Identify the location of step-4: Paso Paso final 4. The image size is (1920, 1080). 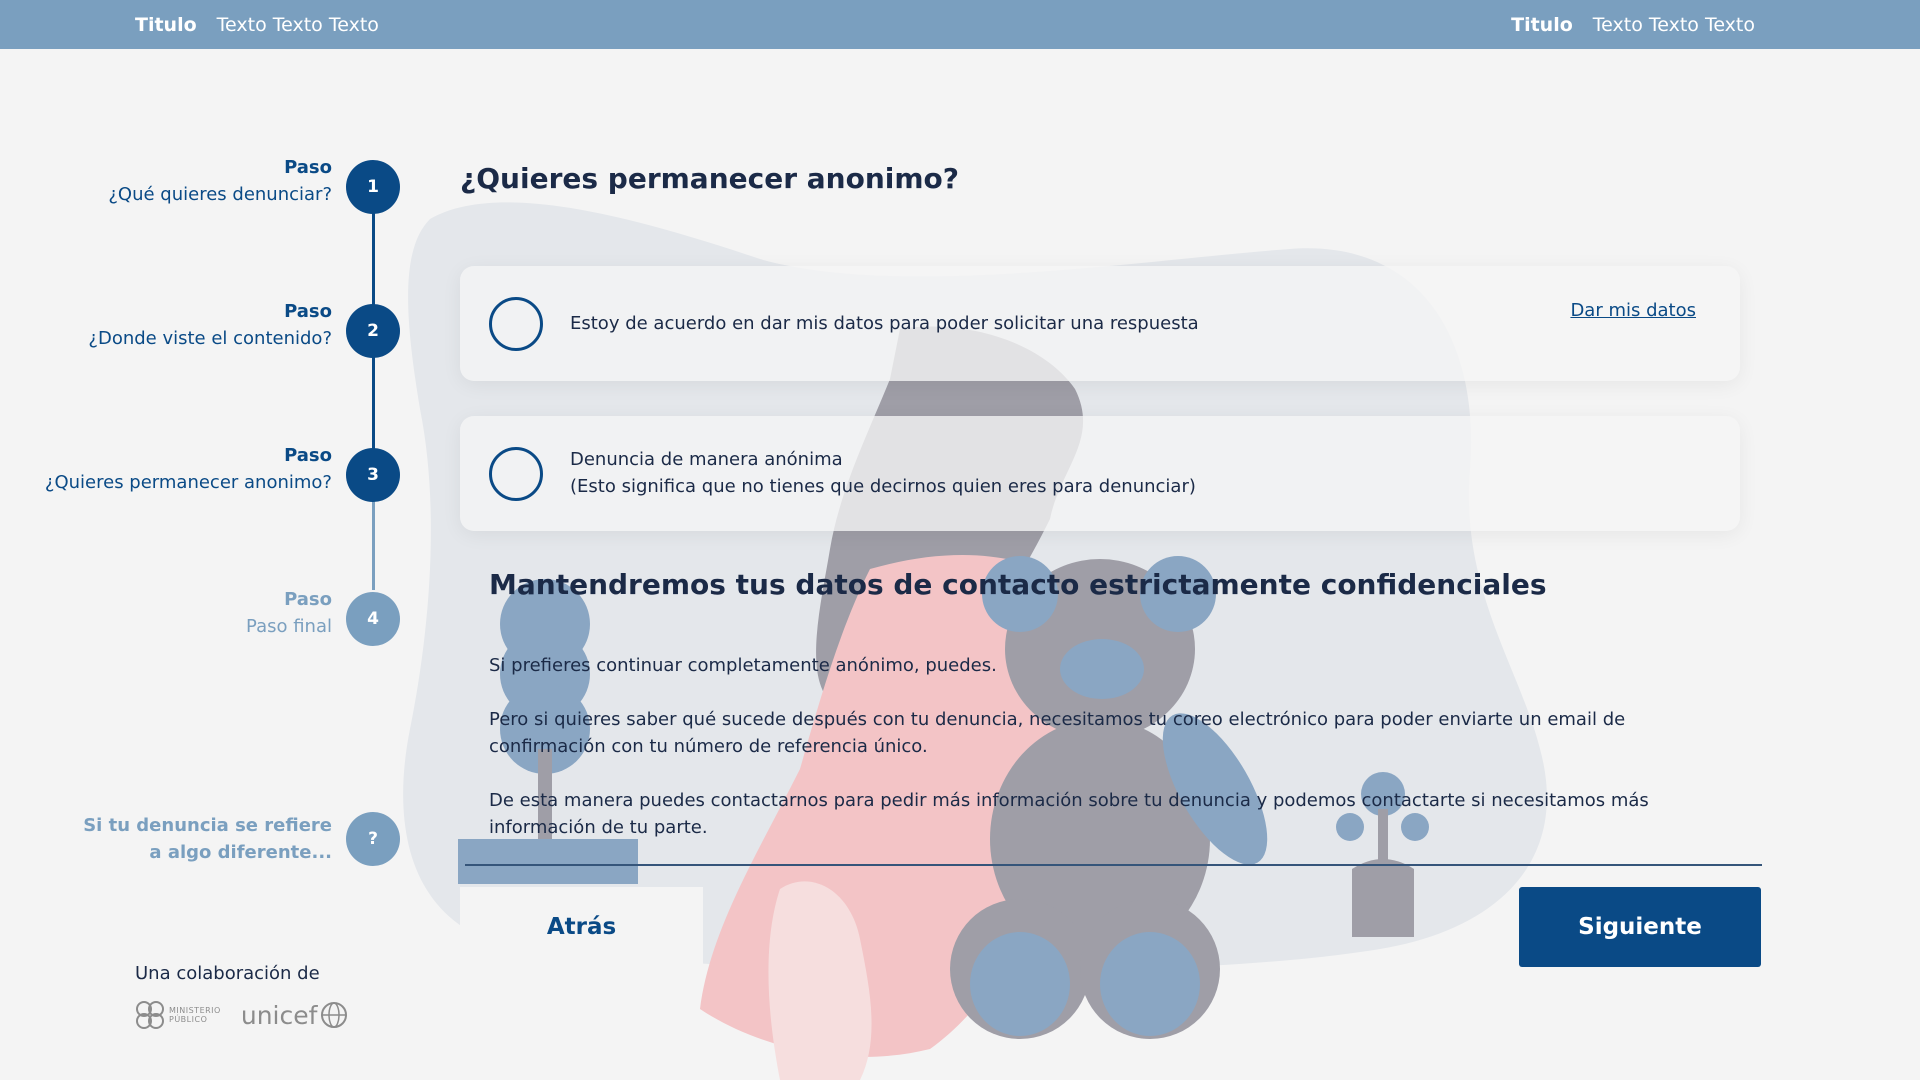
(210, 616).